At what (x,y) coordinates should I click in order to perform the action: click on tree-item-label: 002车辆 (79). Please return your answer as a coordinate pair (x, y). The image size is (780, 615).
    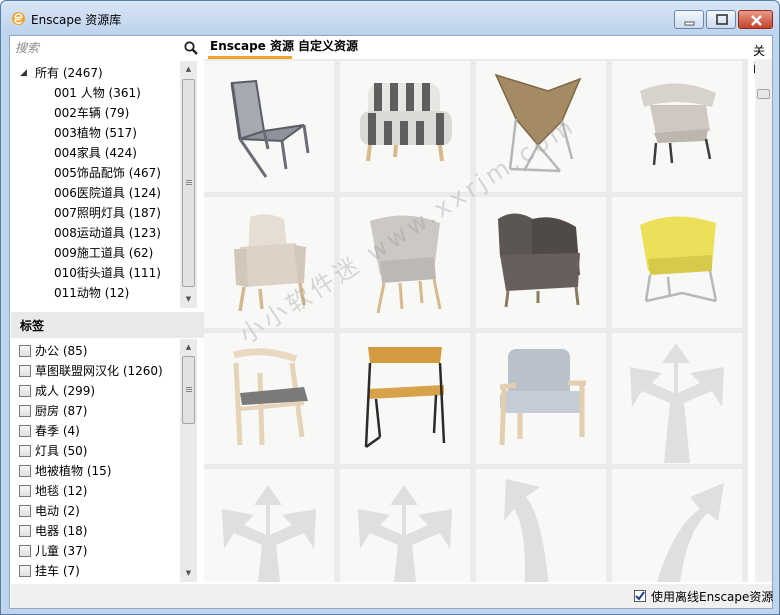
    Looking at the image, I should click on (92, 113).